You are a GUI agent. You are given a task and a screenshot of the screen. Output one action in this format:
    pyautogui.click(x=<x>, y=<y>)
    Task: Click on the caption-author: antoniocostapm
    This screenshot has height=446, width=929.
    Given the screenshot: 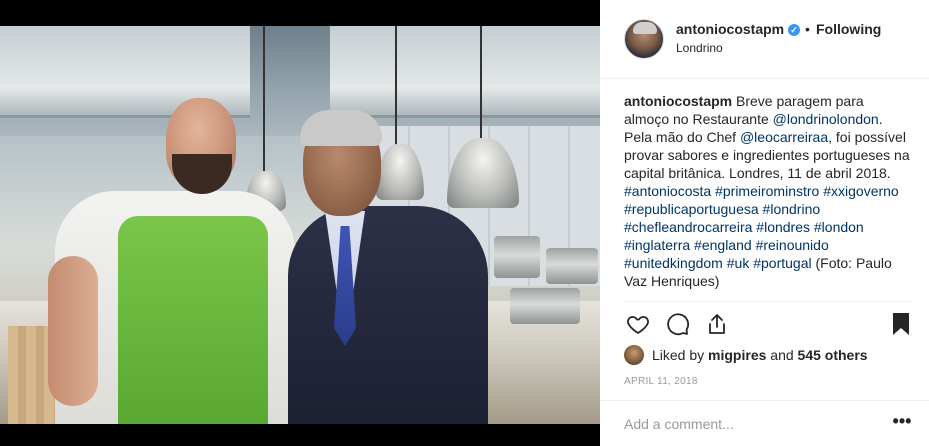 What is the action you would take?
    pyautogui.click(x=678, y=101)
    